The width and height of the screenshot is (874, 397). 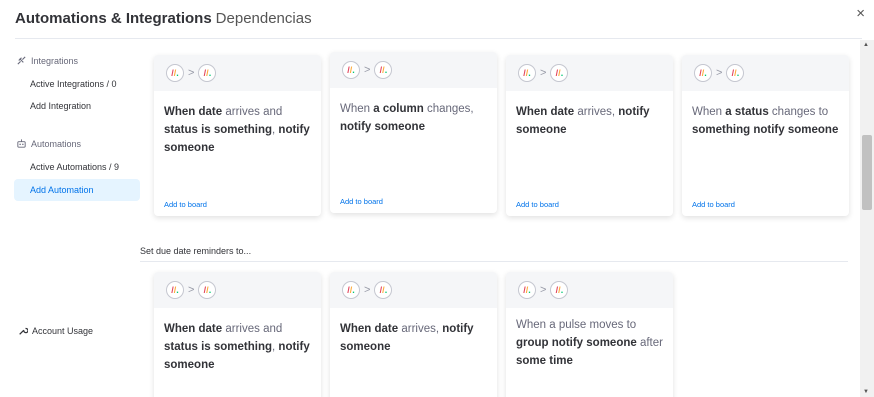 What do you see at coordinates (63, 331) in the screenshot?
I see `account-usage-label: Account Usage` at bounding box center [63, 331].